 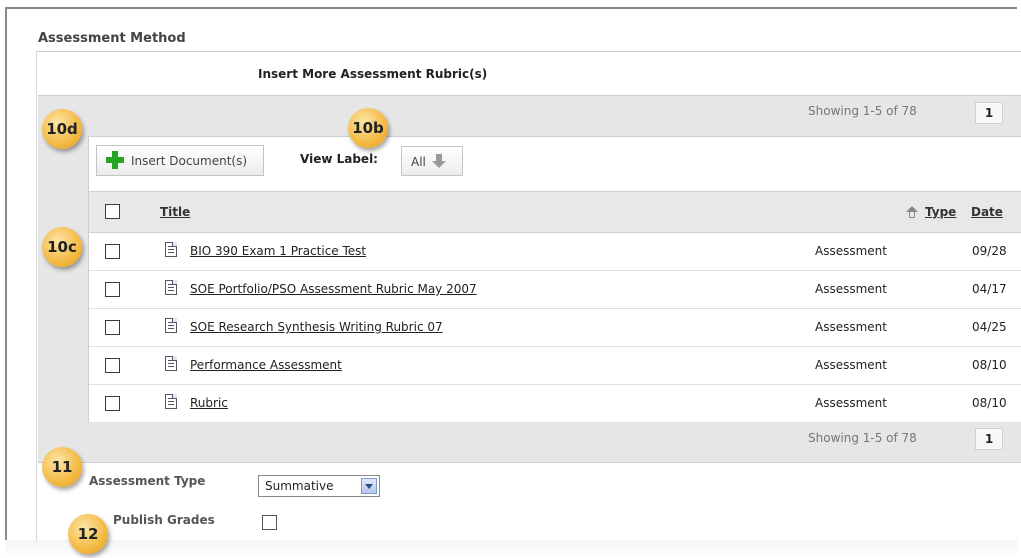 What do you see at coordinates (147, 481) in the screenshot?
I see `assessment-type-label: Assessment Type` at bounding box center [147, 481].